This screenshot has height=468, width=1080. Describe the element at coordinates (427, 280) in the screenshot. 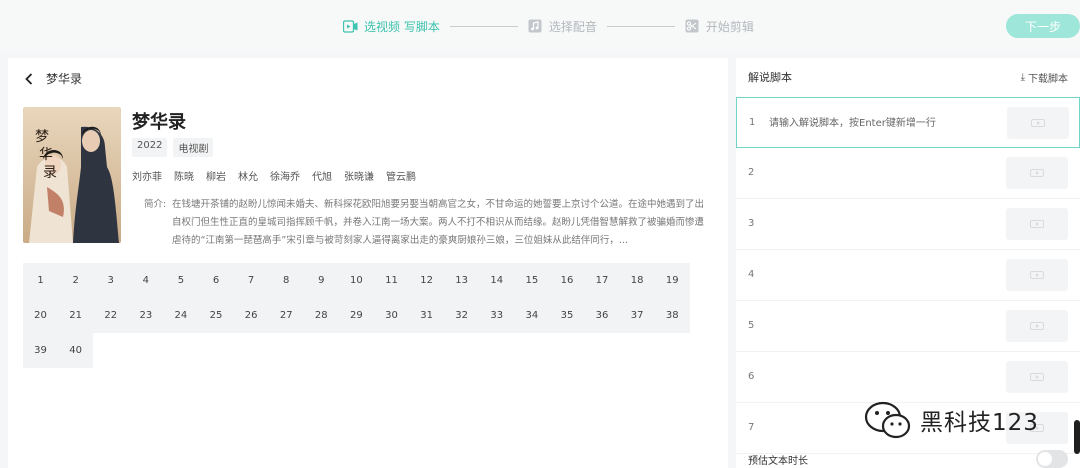

I see `episode-button: 12` at that location.